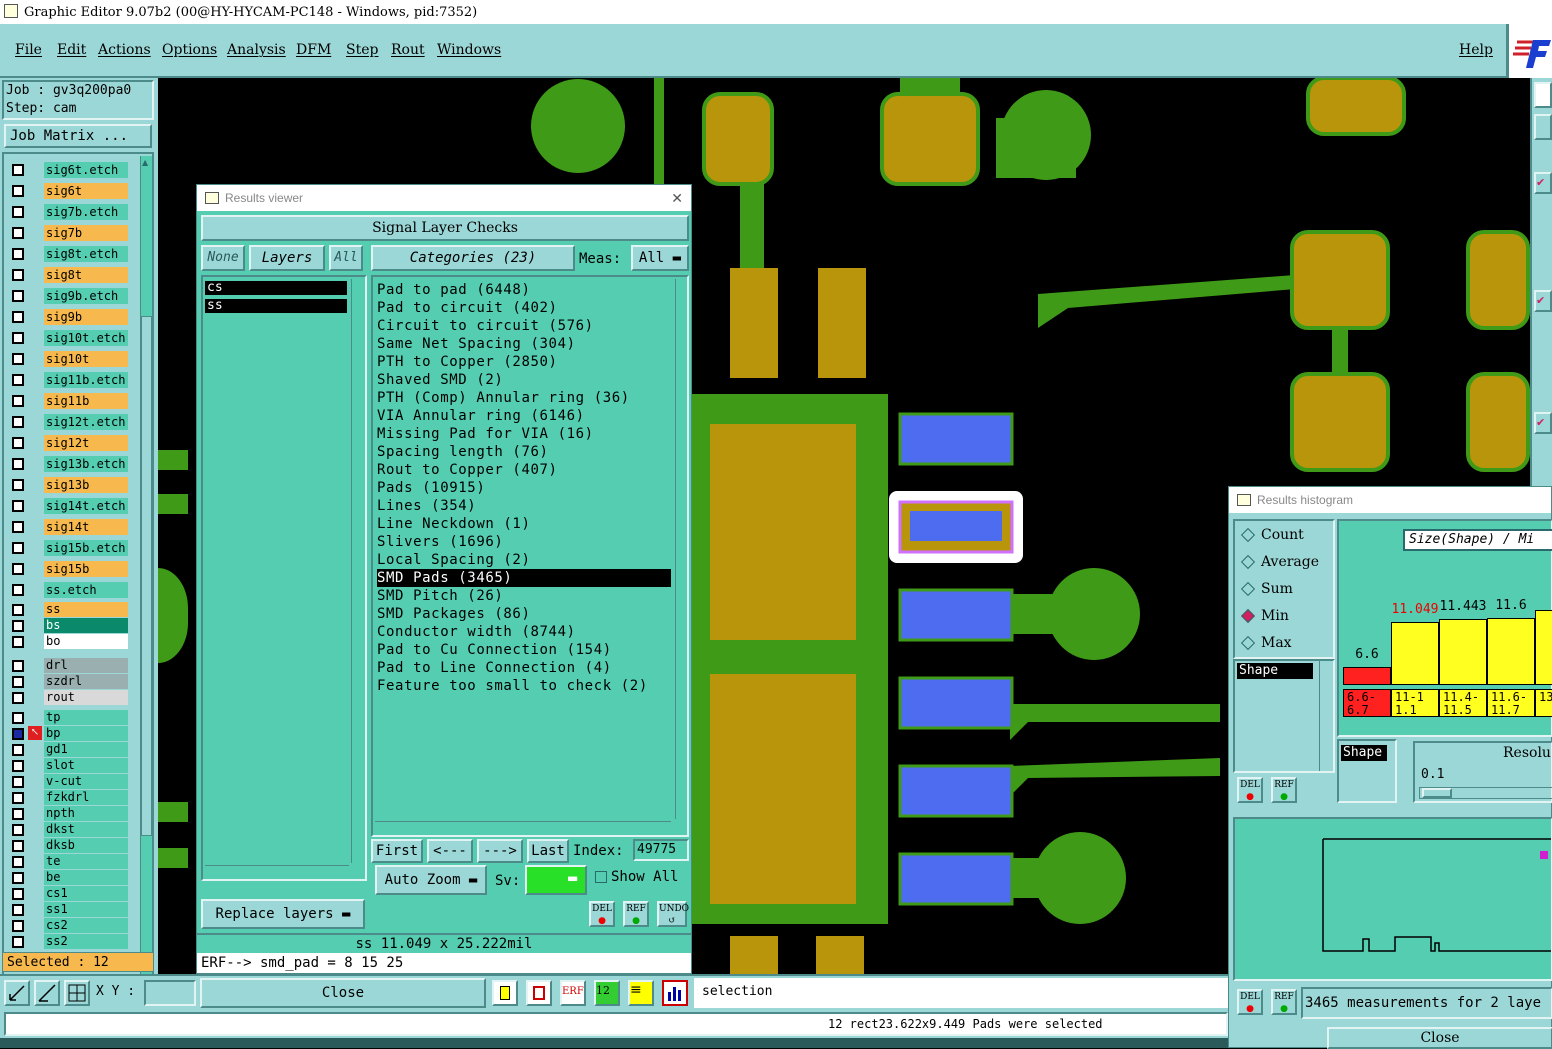  I want to click on menu-rout: Rout, so click(408, 50).